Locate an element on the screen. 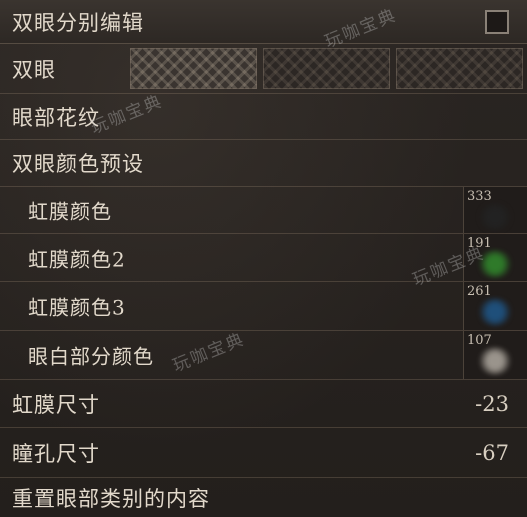  iris-size-row: 虹膜尺寸 -23 is located at coordinates (263, 404).